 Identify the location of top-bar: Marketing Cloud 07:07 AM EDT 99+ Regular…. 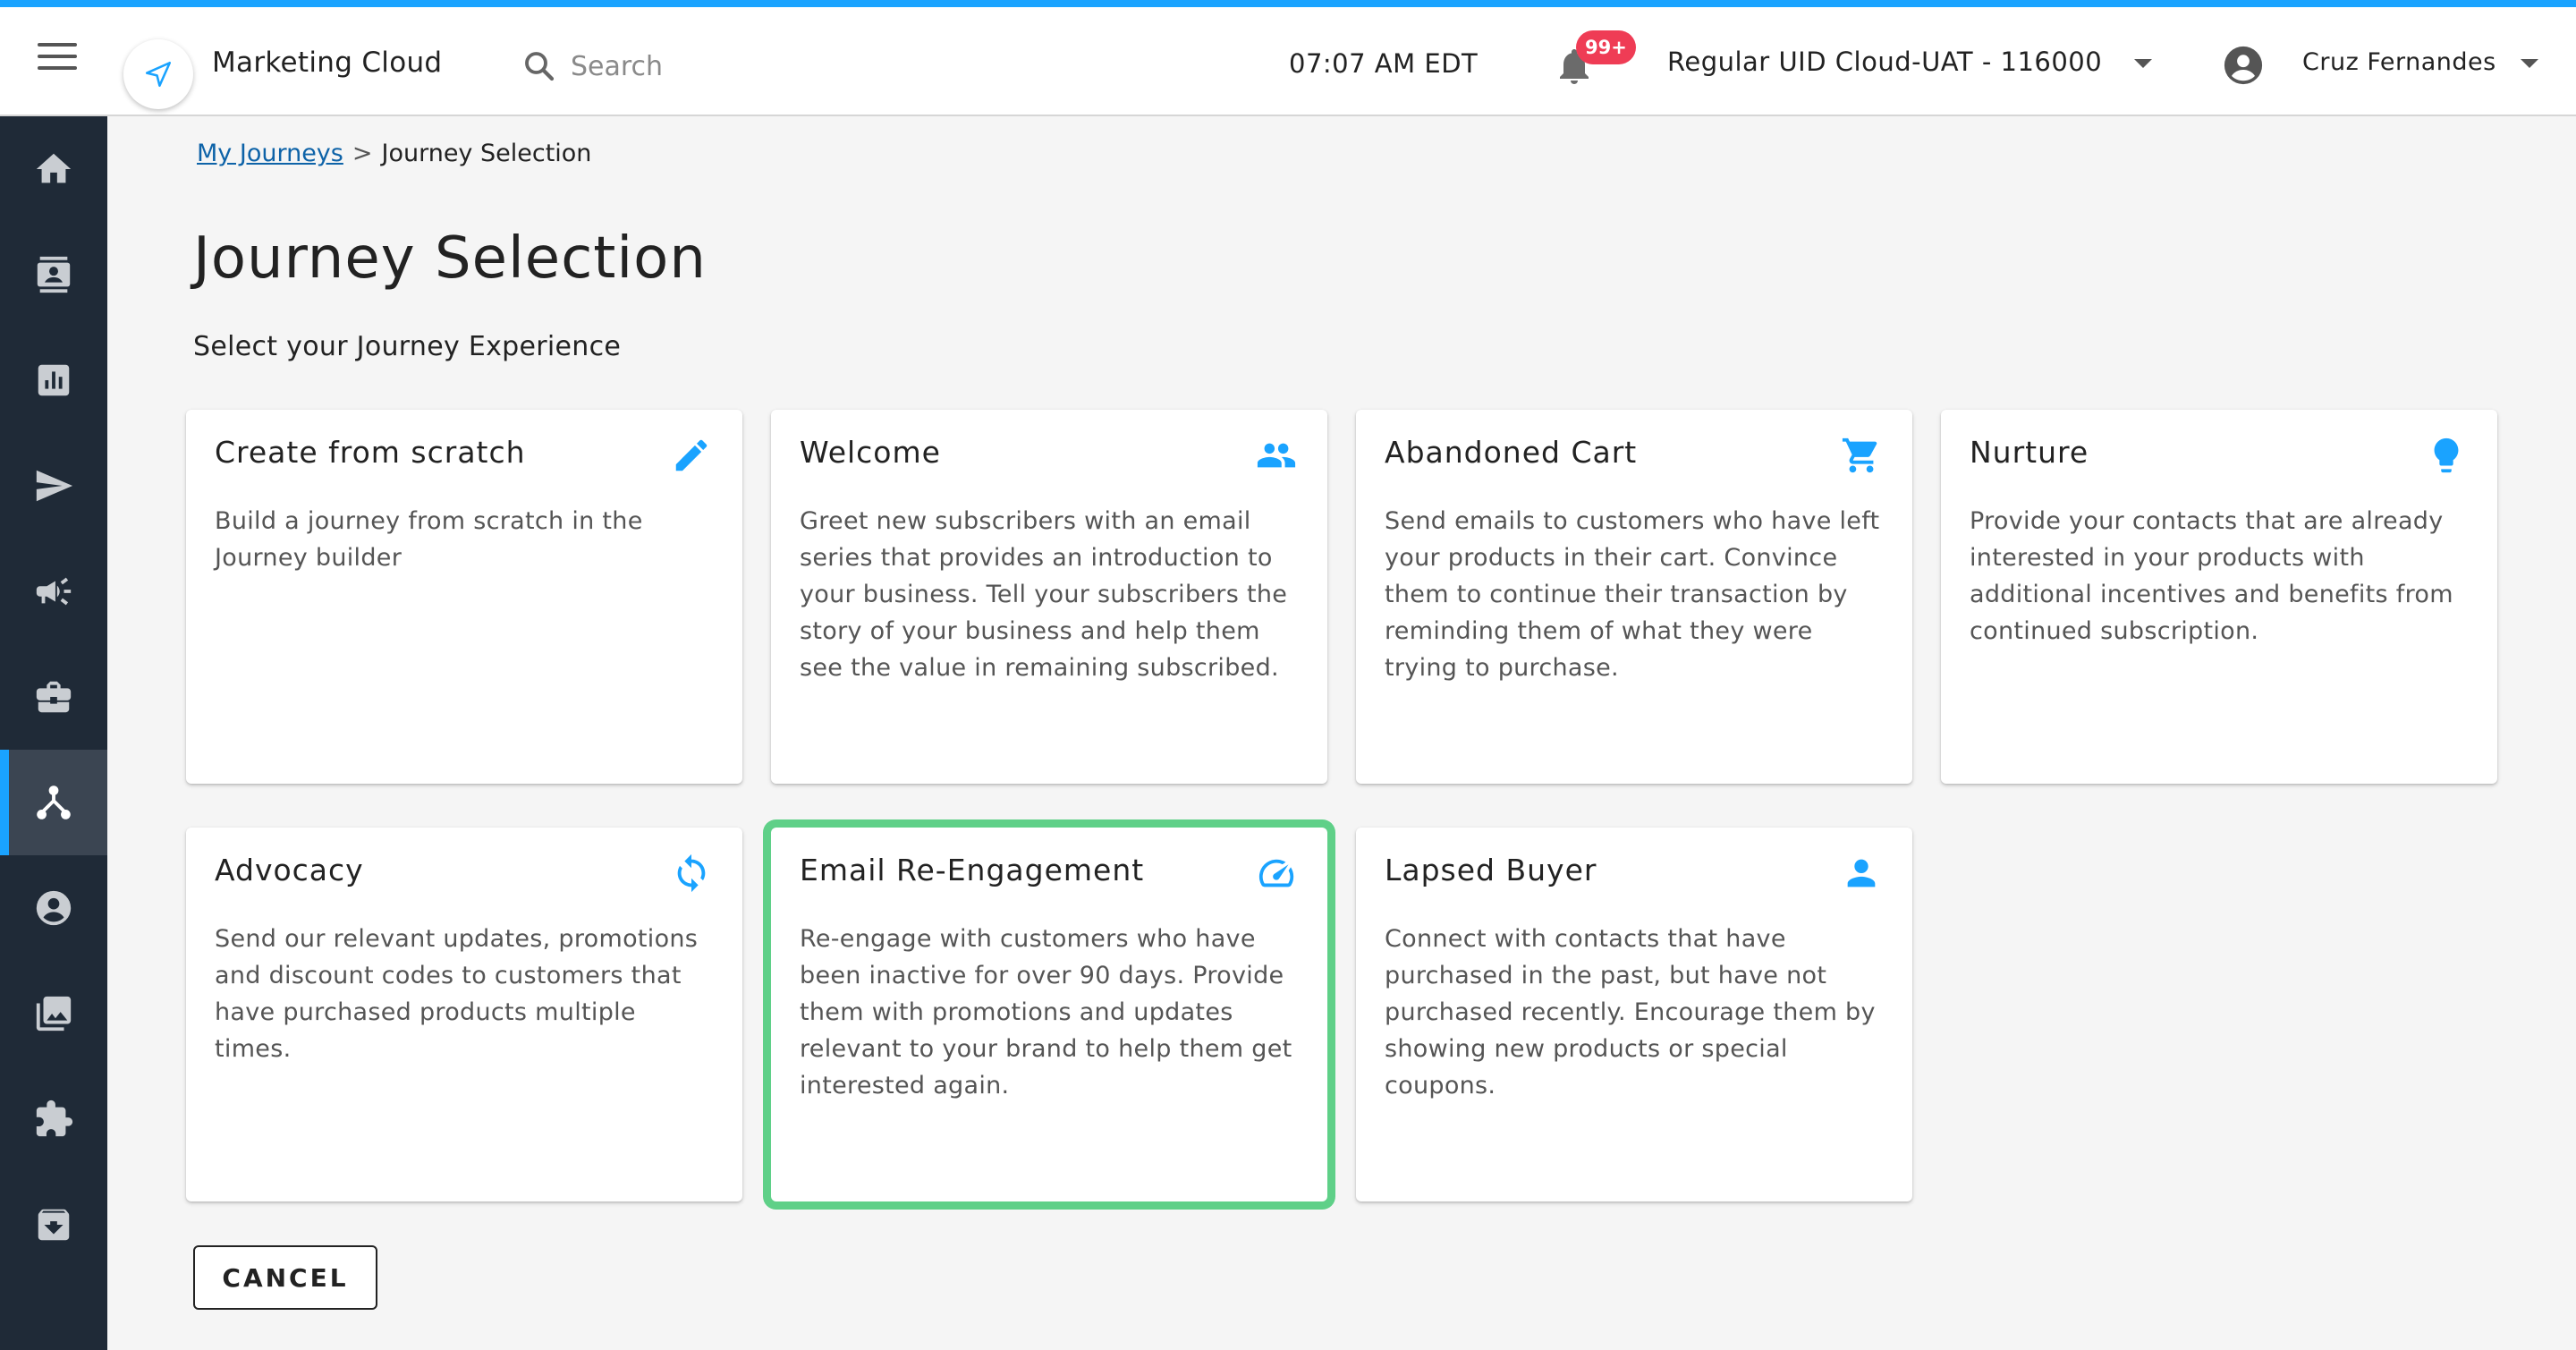
(1288, 58).